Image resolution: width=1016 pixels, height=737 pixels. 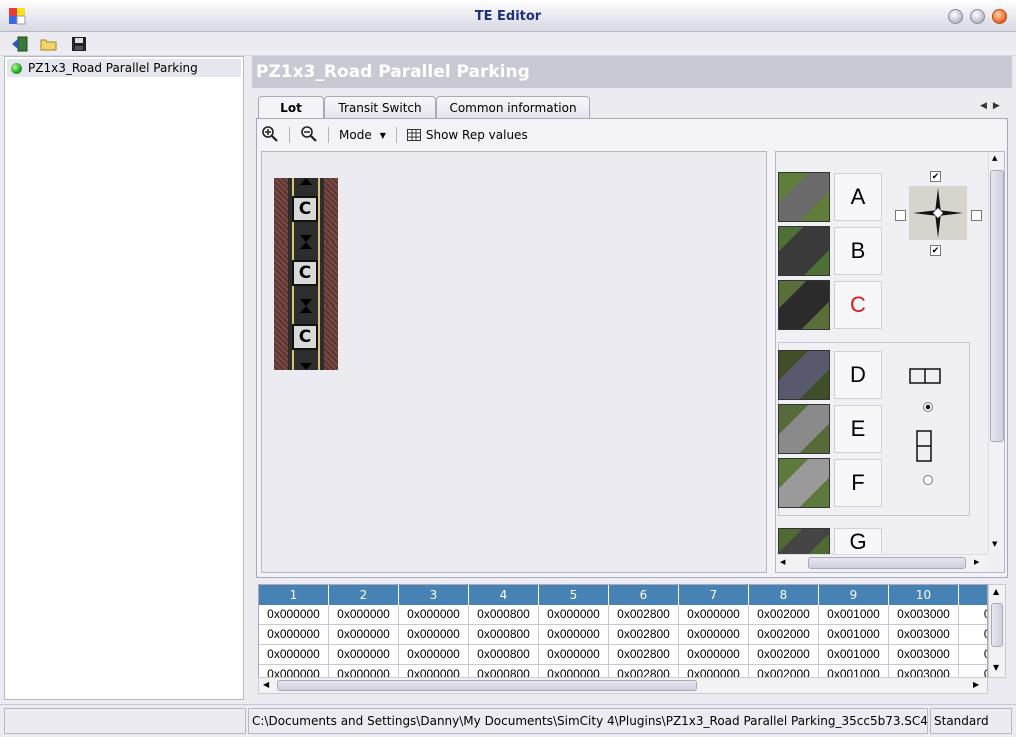 I want to click on lot-tile-selected: C, so click(x=306, y=338).